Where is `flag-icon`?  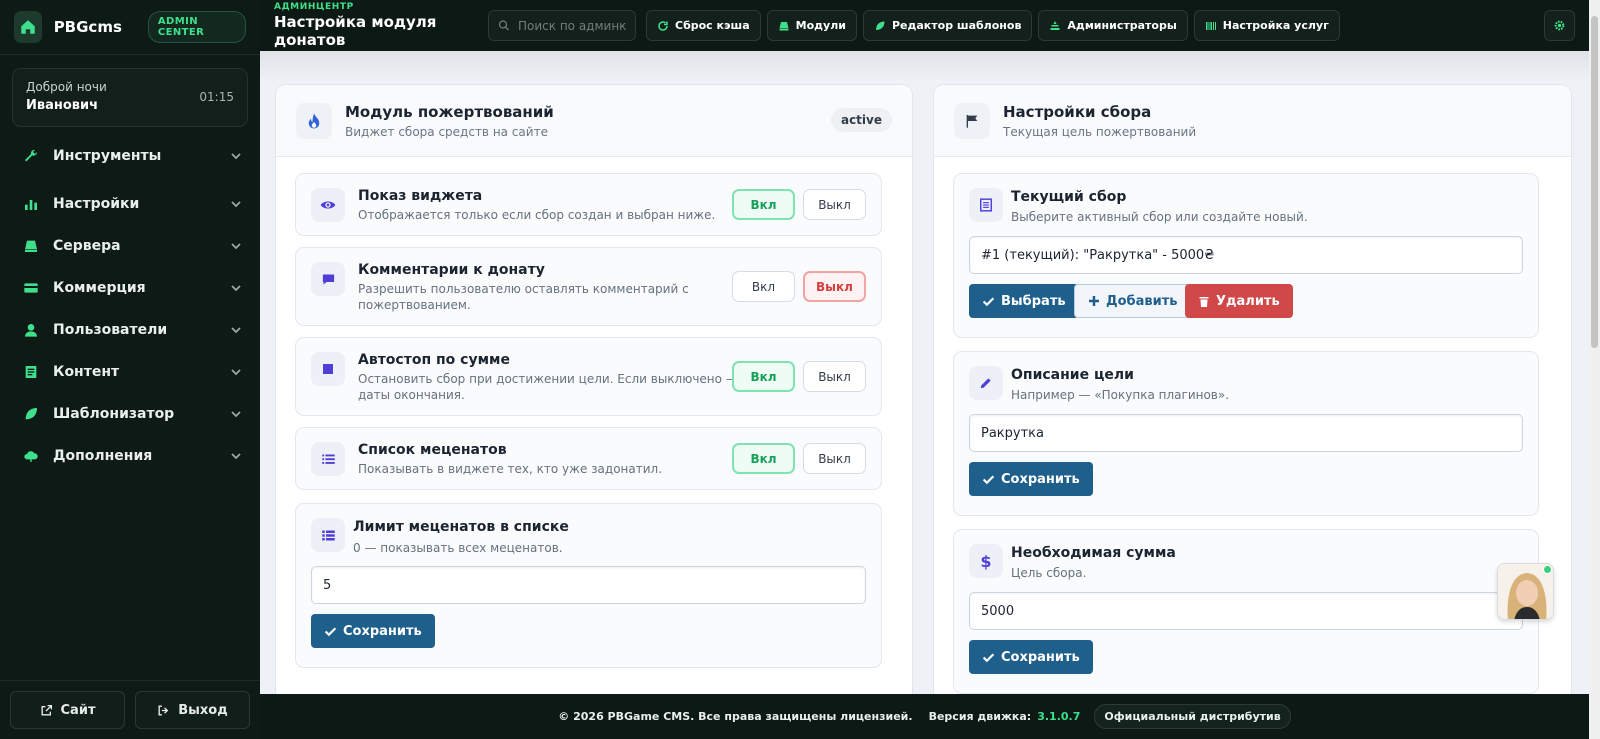 flag-icon is located at coordinates (972, 120).